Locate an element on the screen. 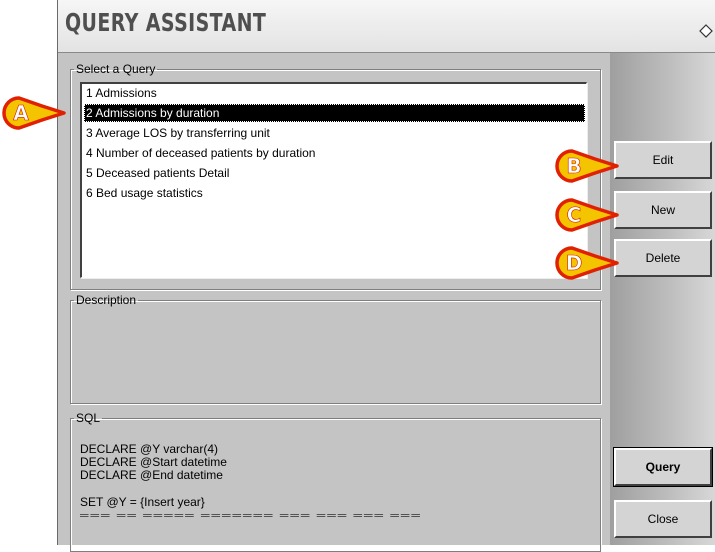 The width and height of the screenshot is (715, 552). sql-line-partial: ═══ ══ ═════ ═══════ ═══ ═══ ═══ ═══ is located at coordinates (251, 515).